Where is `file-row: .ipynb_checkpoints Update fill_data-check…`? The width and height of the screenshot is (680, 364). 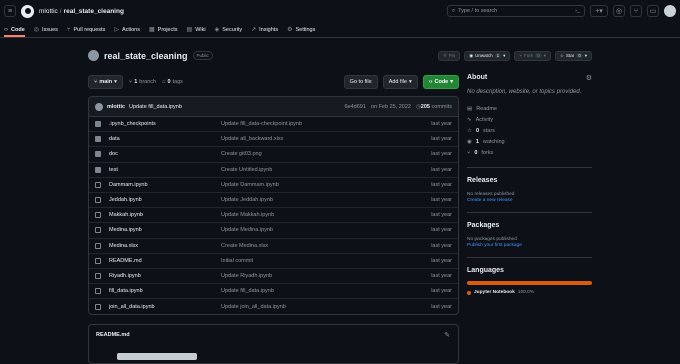 file-row: .ipynb_checkpoints Update fill_data-check… is located at coordinates (273, 125).